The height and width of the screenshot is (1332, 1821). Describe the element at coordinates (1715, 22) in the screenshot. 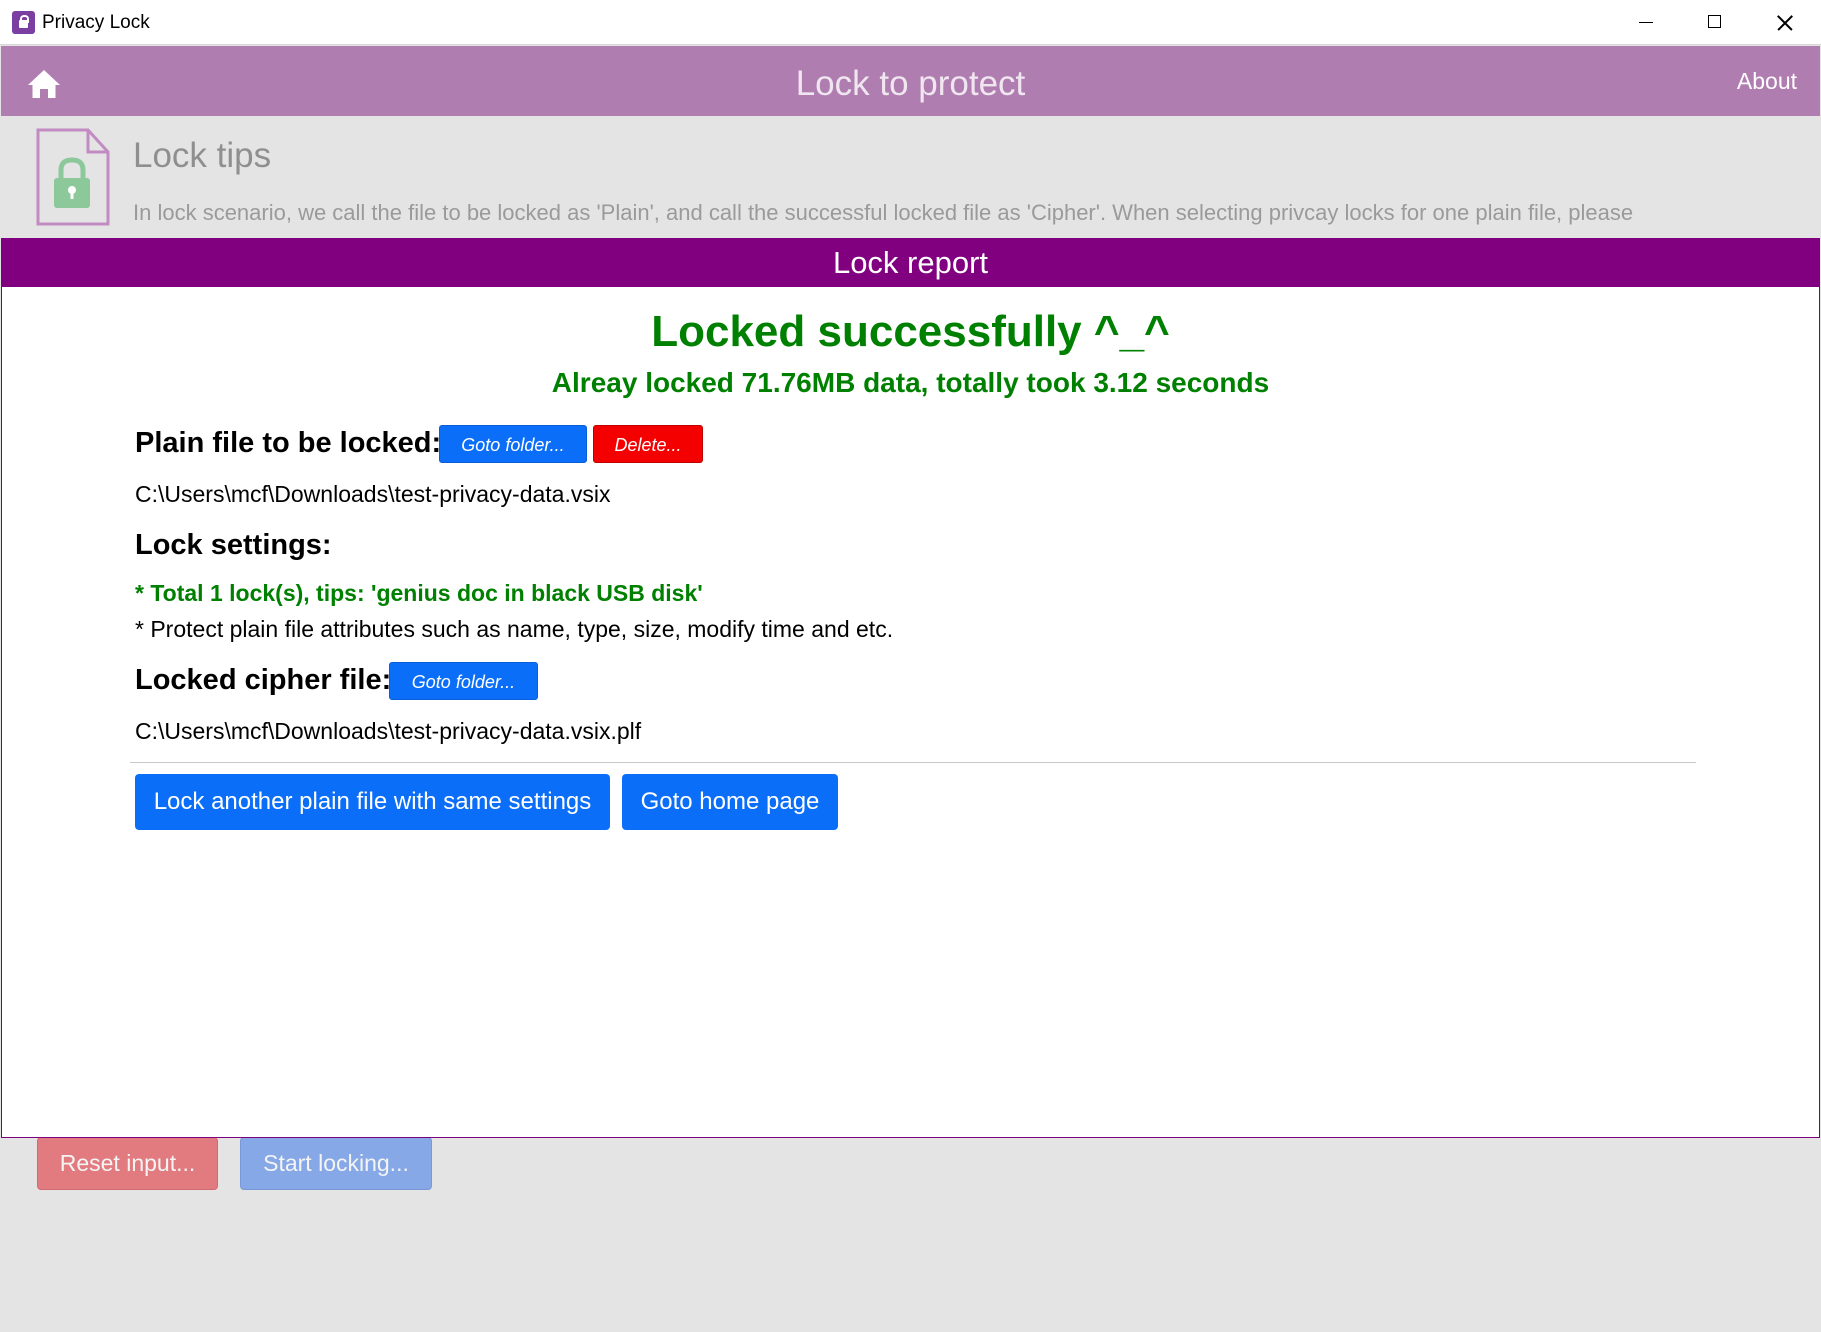

I see `maximize-icon` at that location.